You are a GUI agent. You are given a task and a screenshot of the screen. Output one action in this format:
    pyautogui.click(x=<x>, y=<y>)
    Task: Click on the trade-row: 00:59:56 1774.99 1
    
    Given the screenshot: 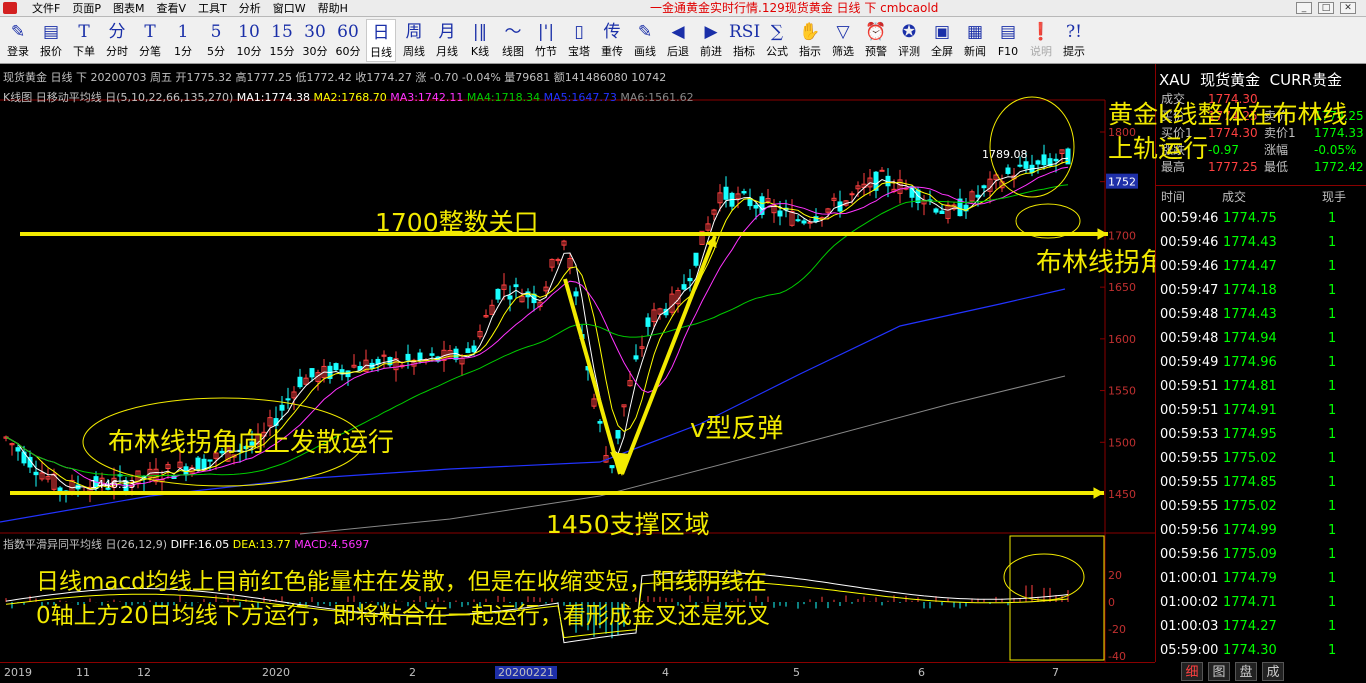 What is the action you would take?
    pyautogui.click(x=1261, y=532)
    